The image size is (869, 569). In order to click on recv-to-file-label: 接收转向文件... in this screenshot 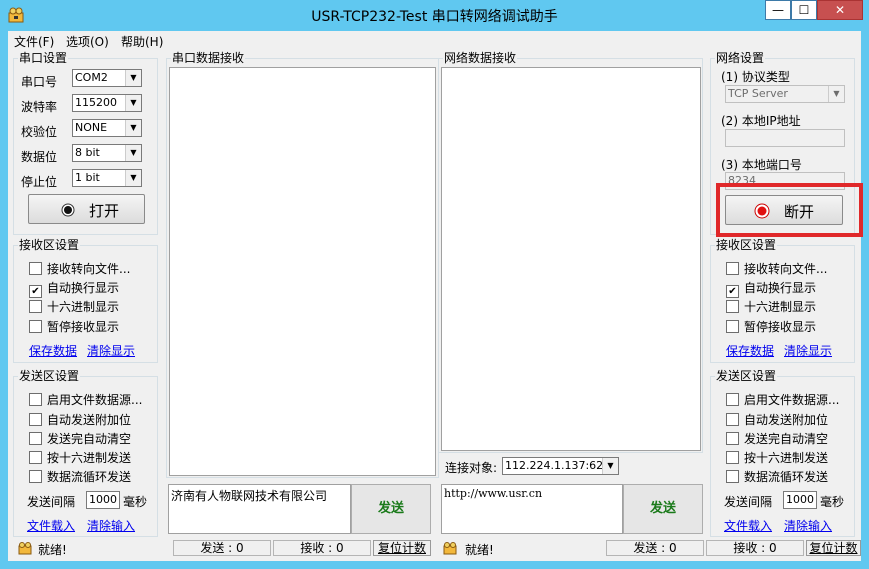, I will do `click(89, 269)`.